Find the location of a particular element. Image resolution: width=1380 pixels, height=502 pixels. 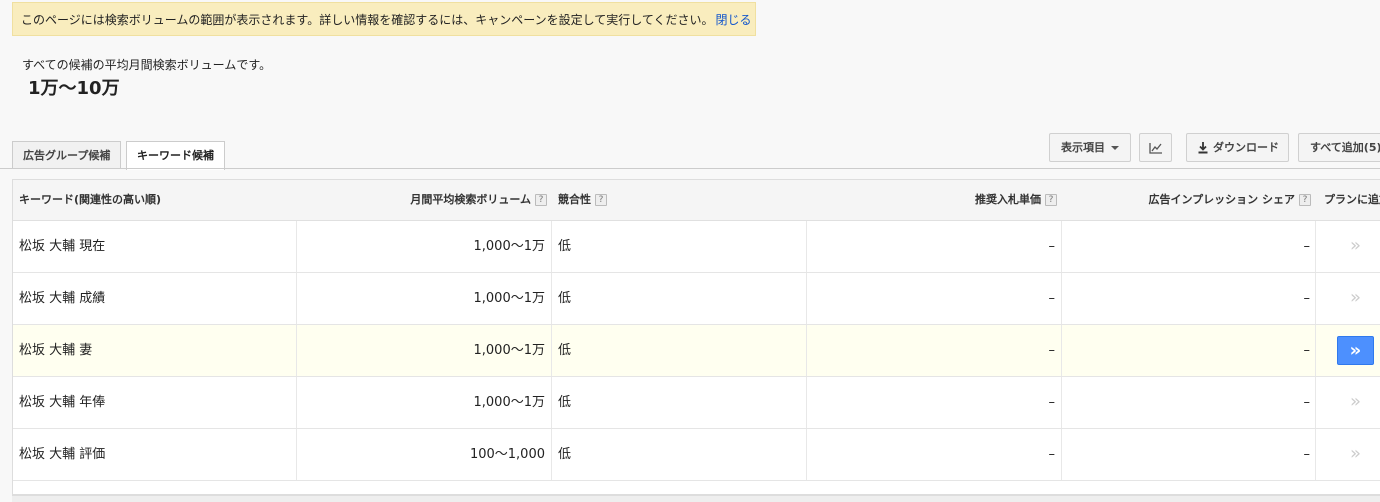

columns-dropdown-button: 表示項目 is located at coordinates (1090, 147).